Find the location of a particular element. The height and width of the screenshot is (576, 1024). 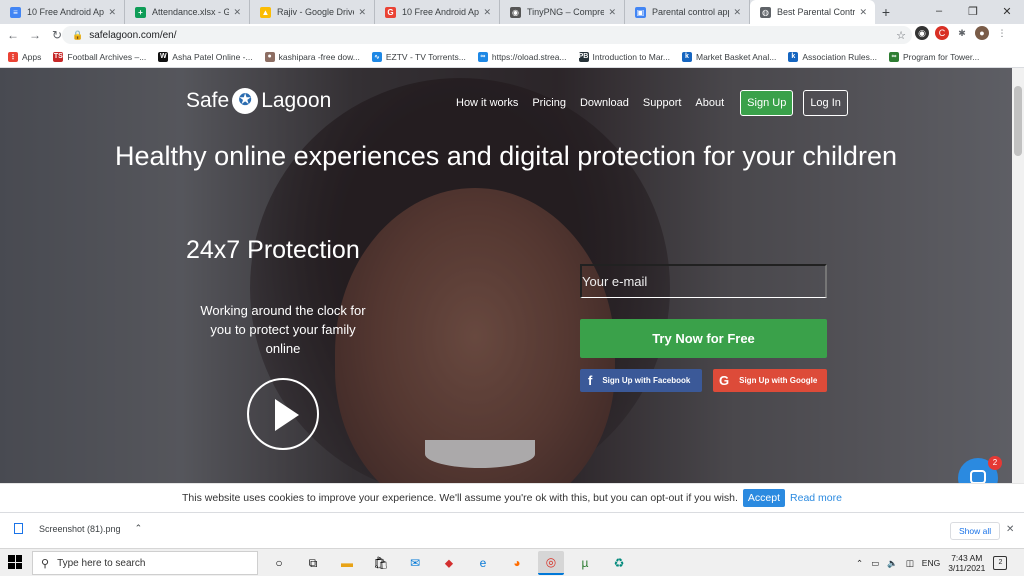

browser-tab: ◉ TinyPNG – Compress P ✕ is located at coordinates (562, 12).